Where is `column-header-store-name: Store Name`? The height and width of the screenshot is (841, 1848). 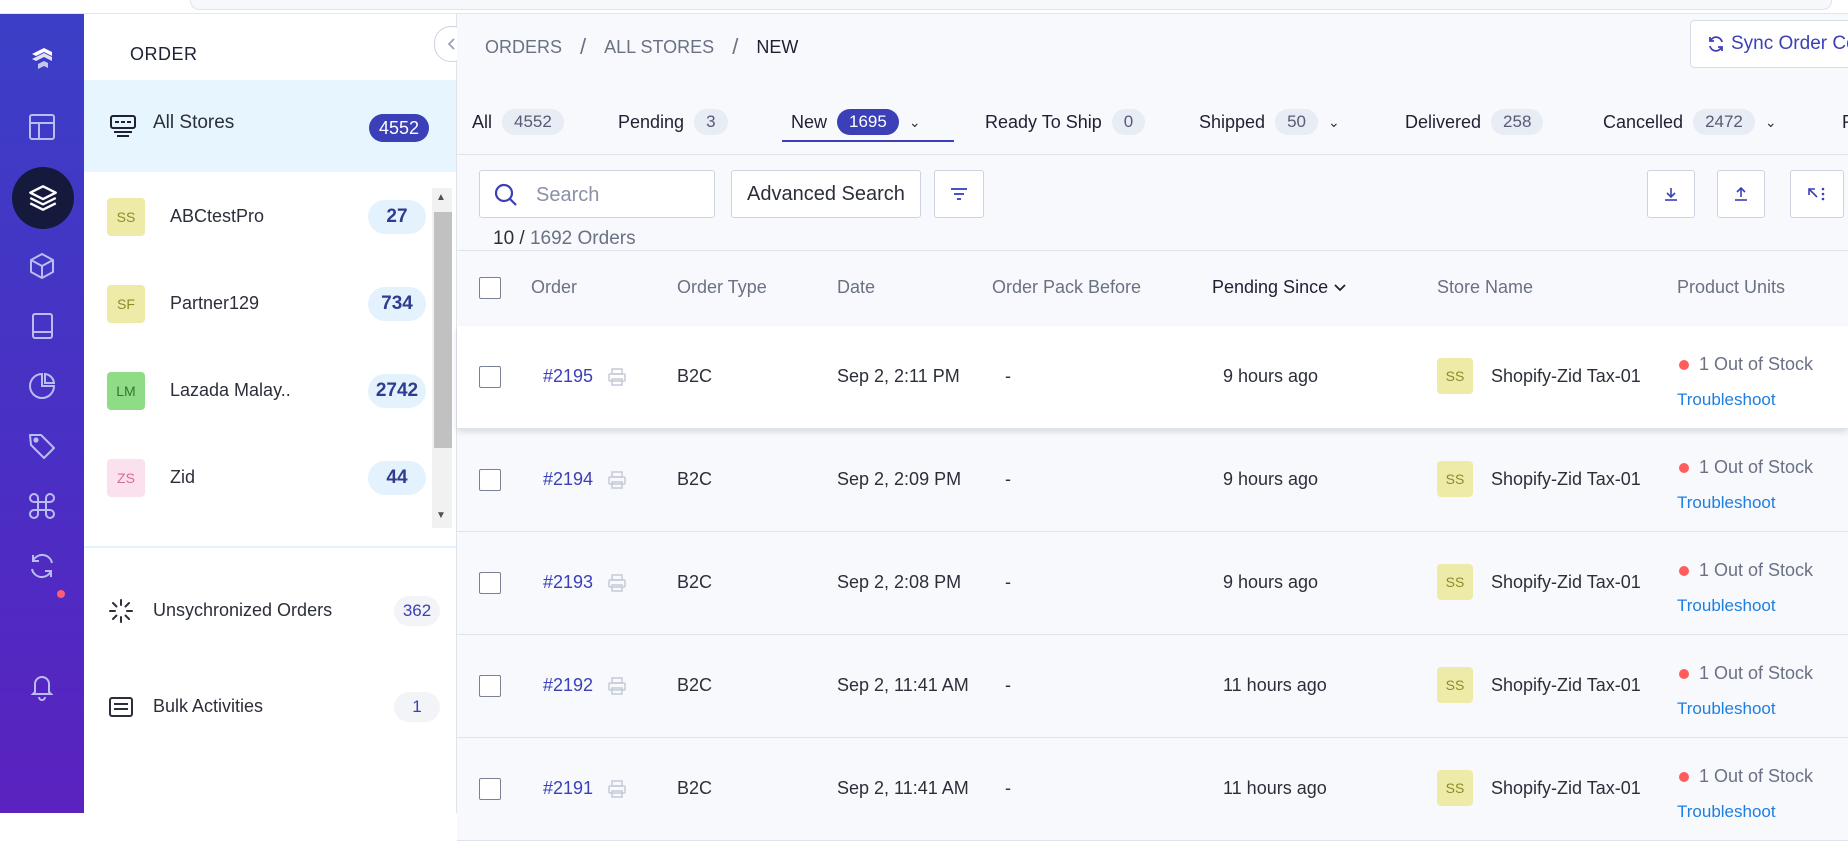 column-header-store-name: Store Name is located at coordinates (1485, 287).